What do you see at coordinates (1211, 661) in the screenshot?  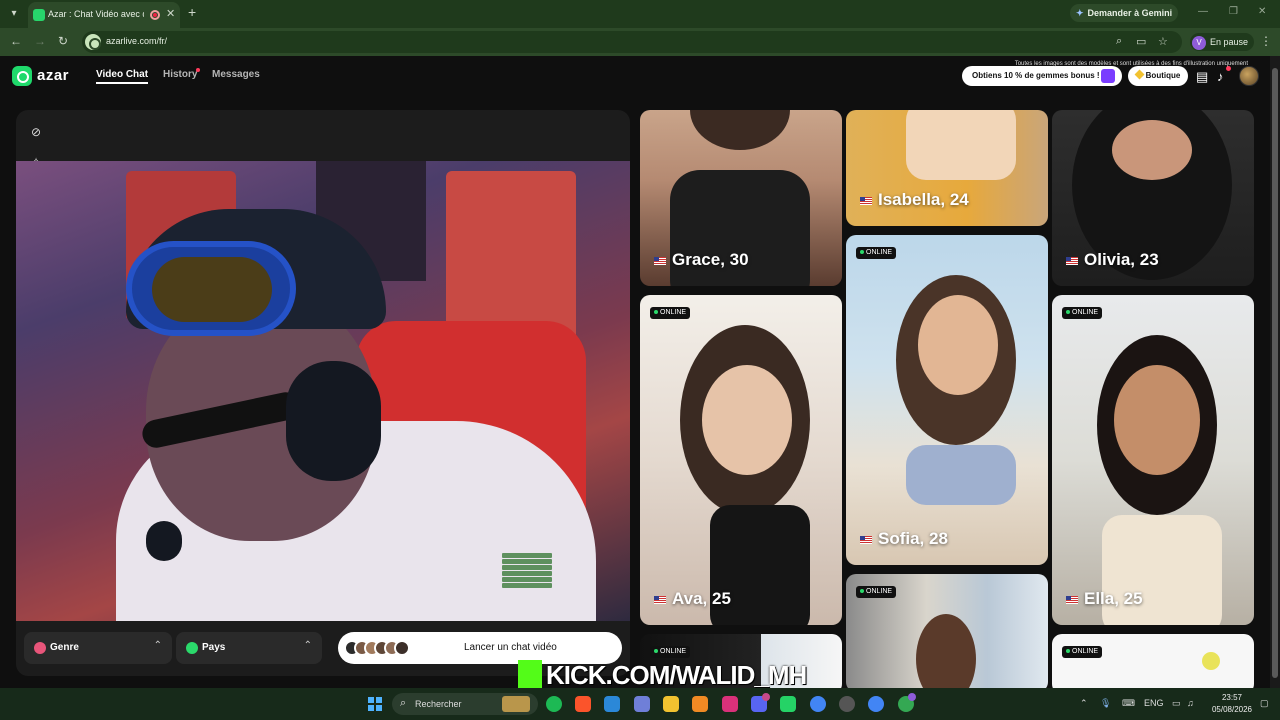 I see `profile-object` at bounding box center [1211, 661].